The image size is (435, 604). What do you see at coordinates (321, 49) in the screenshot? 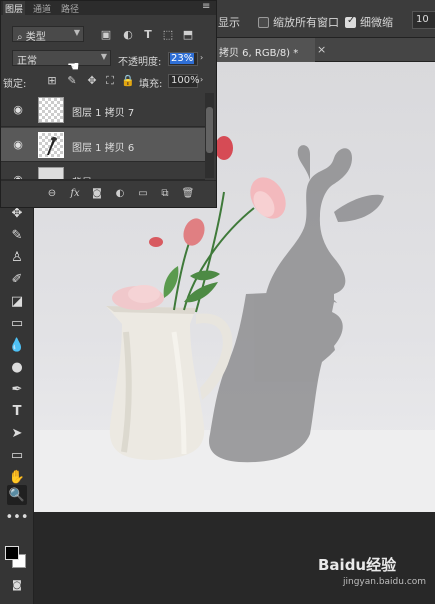
I see `close-tab-icon: ×` at bounding box center [321, 49].